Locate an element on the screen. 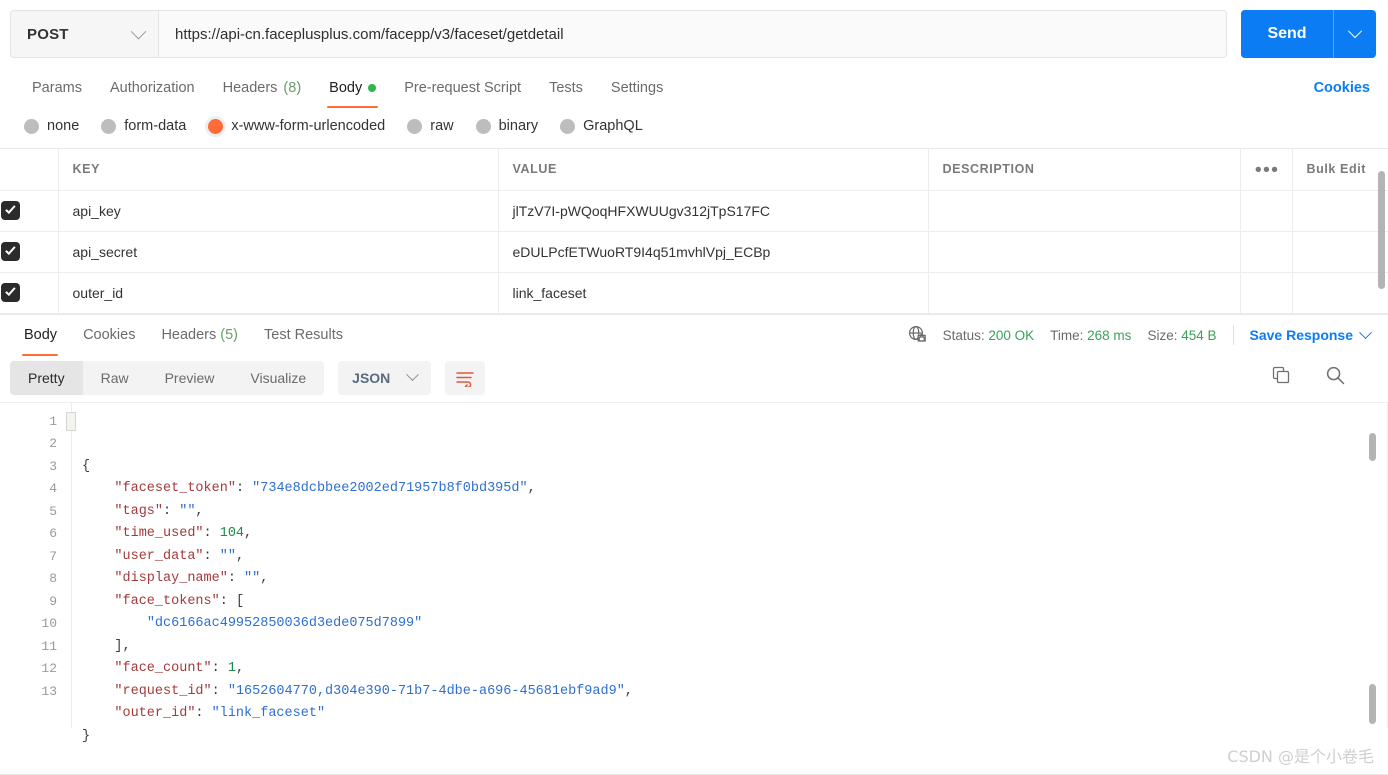 The image size is (1388, 775). row-value-cell: eDULPcfETWuoRT9I4q51mvhlVpj_ECBp is located at coordinates (713, 252).